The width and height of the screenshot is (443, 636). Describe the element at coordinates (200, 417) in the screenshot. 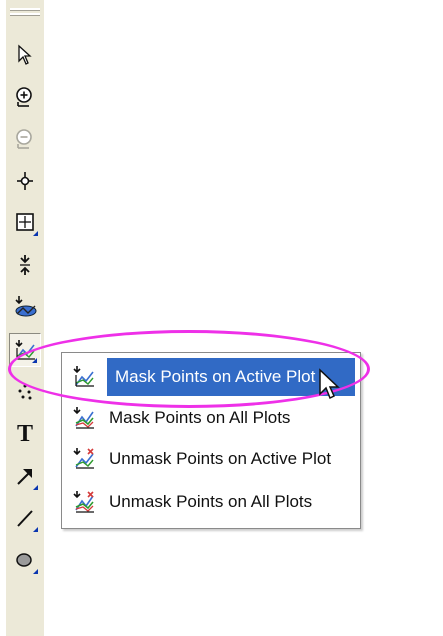

I see `menu-item-label: Mask Points on All Plots` at that location.